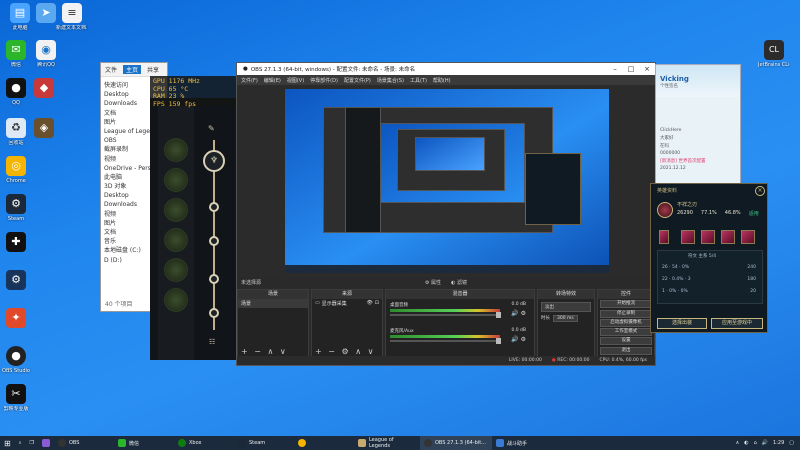 This screenshot has height=450, width=800. Describe the element at coordinates (387, 443) in the screenshot. I see `taskbar-app: League of Legends` at that location.